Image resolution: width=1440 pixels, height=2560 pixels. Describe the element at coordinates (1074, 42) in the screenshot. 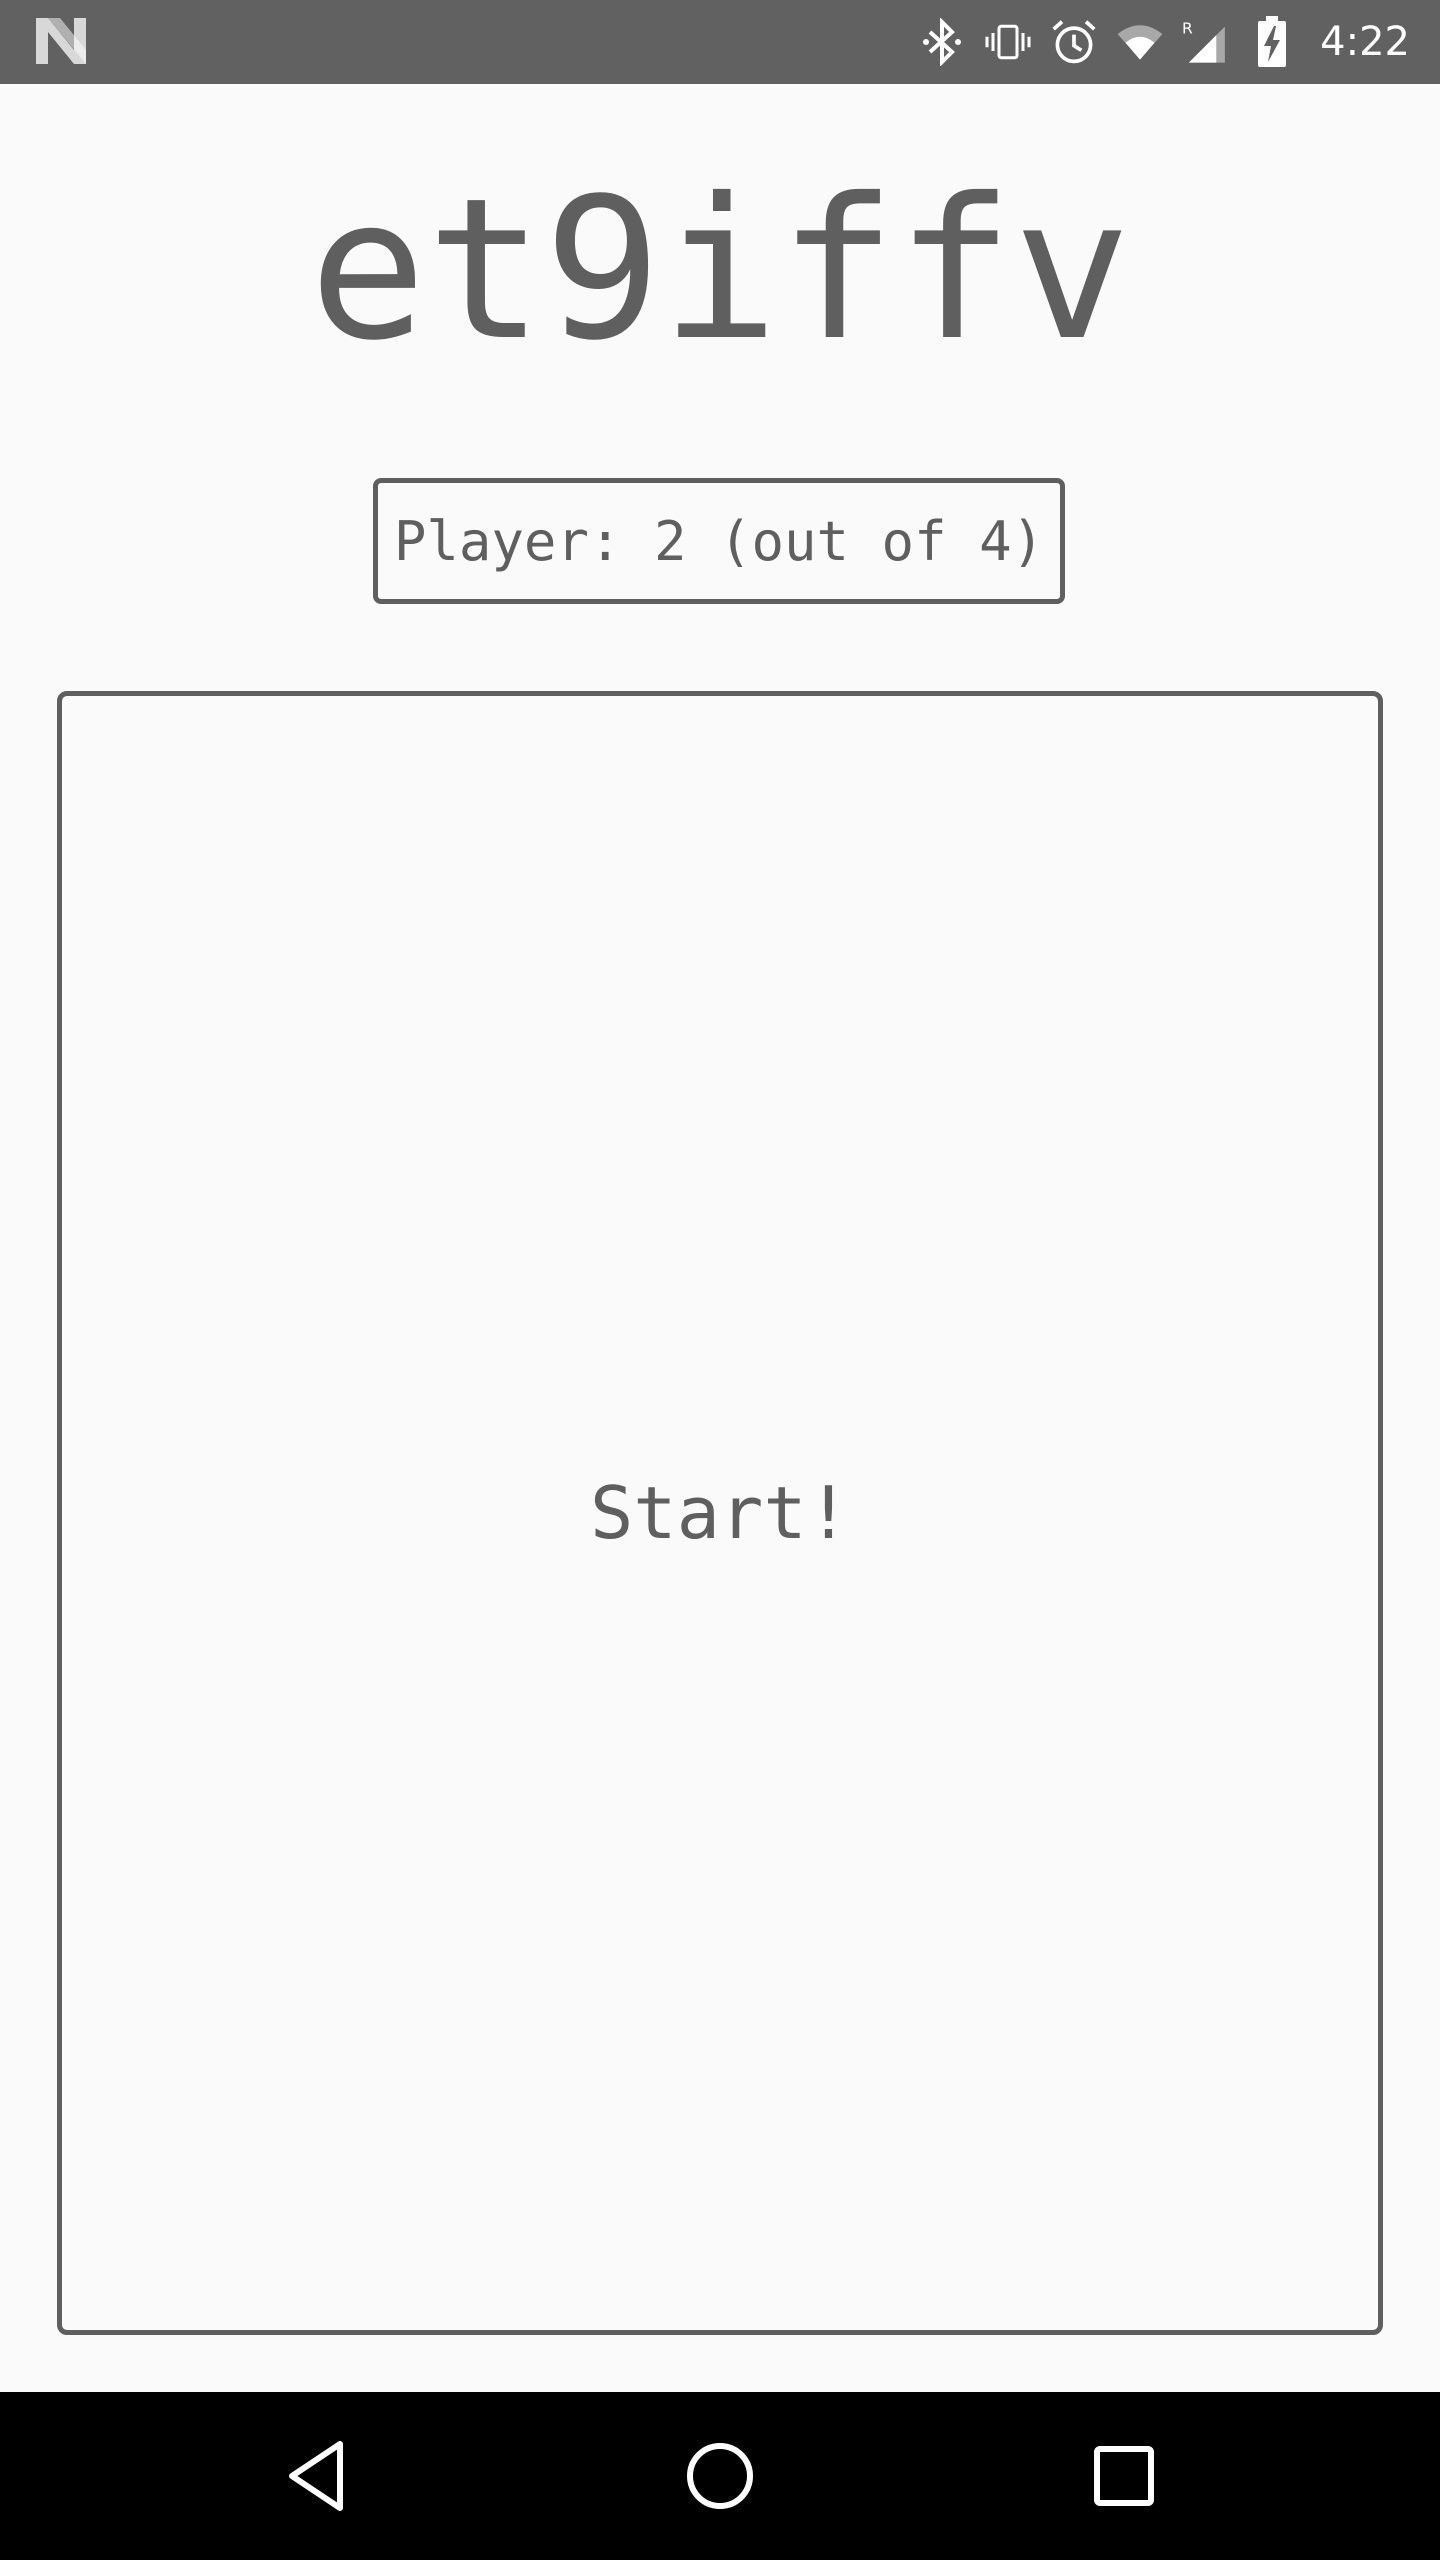

I see `alarm-icon` at that location.